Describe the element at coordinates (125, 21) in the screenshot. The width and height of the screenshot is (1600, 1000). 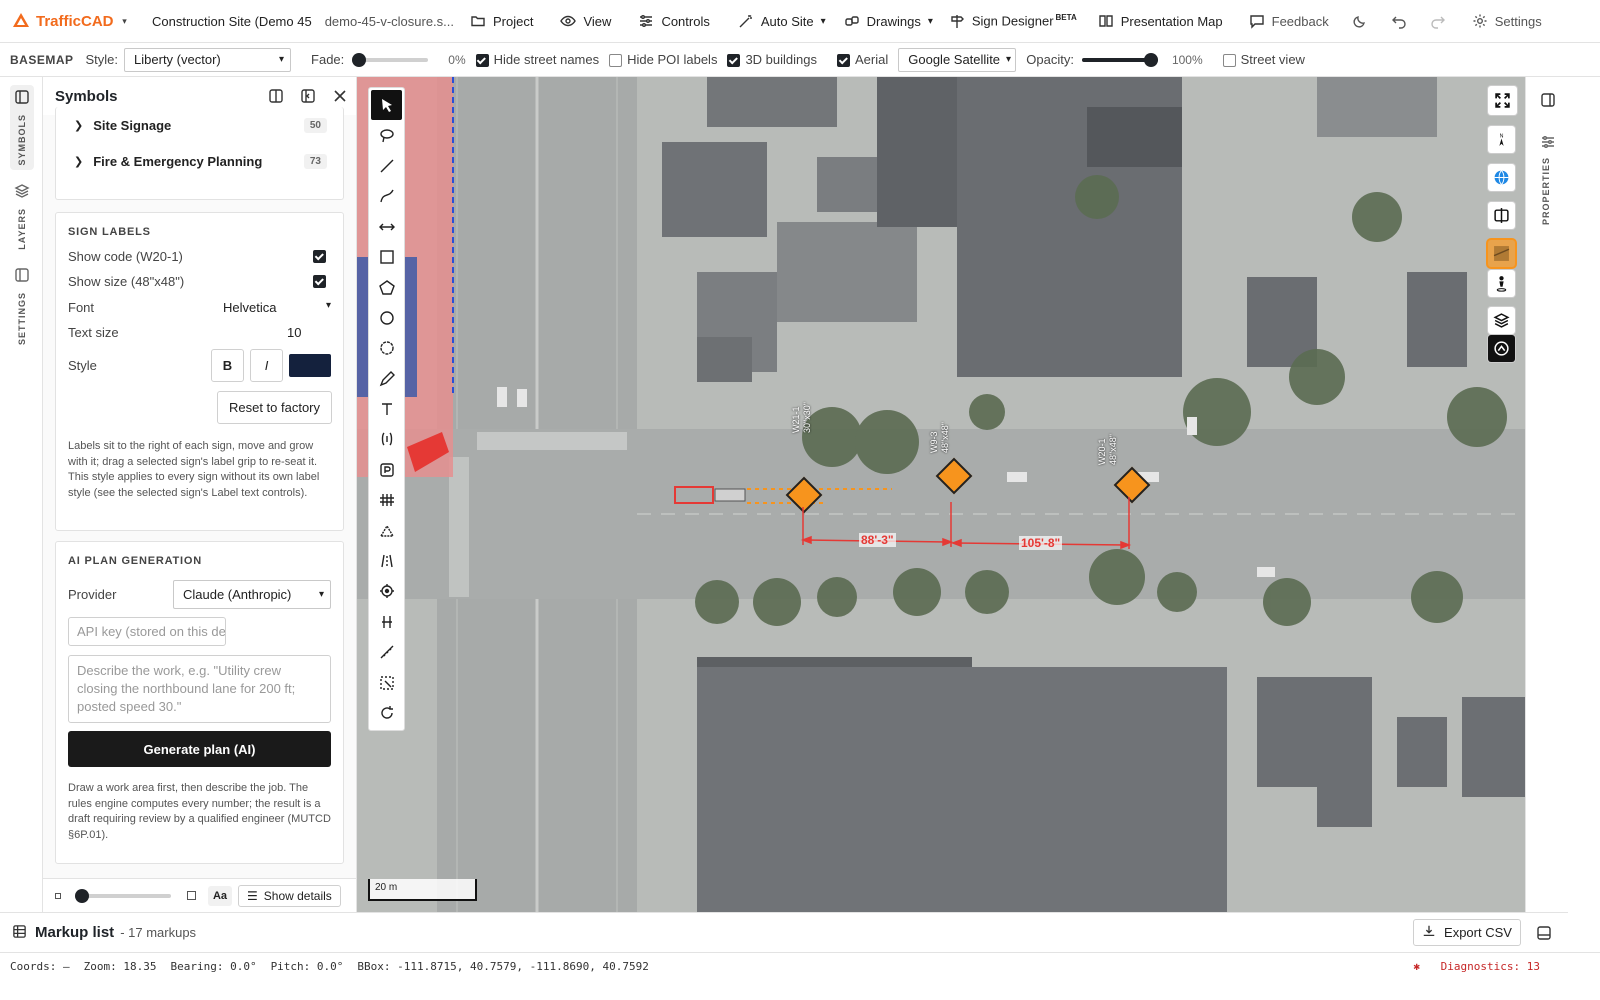
I see `chevron-down-icon: ▾` at that location.